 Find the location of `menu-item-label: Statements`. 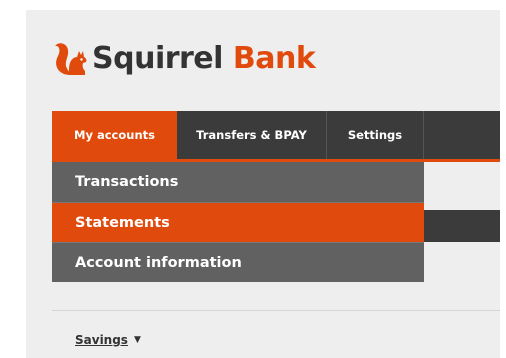

menu-item-label: Statements is located at coordinates (122, 222).